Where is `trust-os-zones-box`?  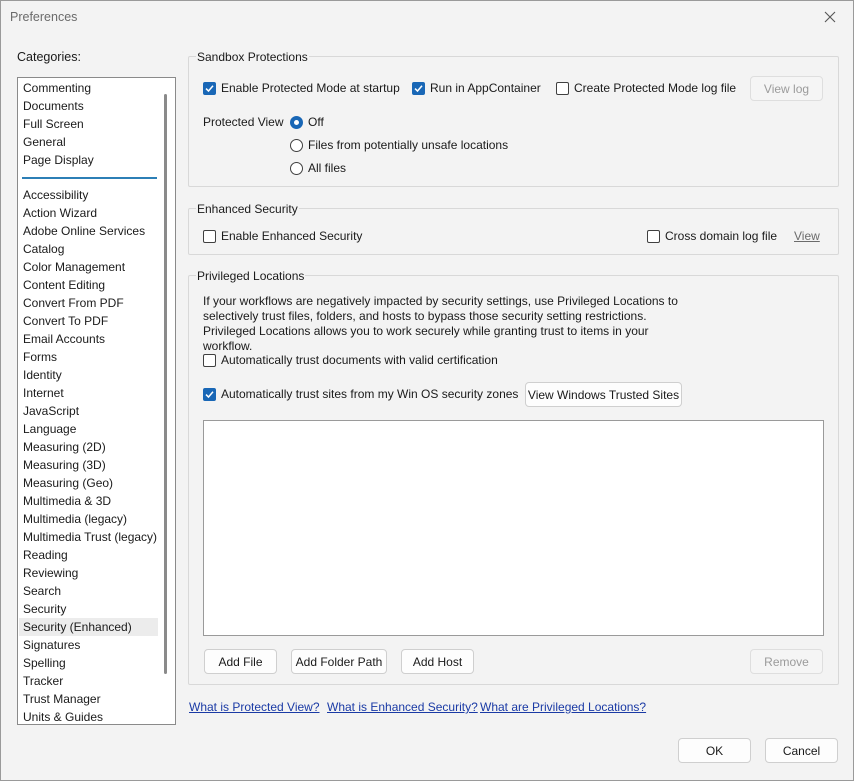 trust-os-zones-box is located at coordinates (209, 394).